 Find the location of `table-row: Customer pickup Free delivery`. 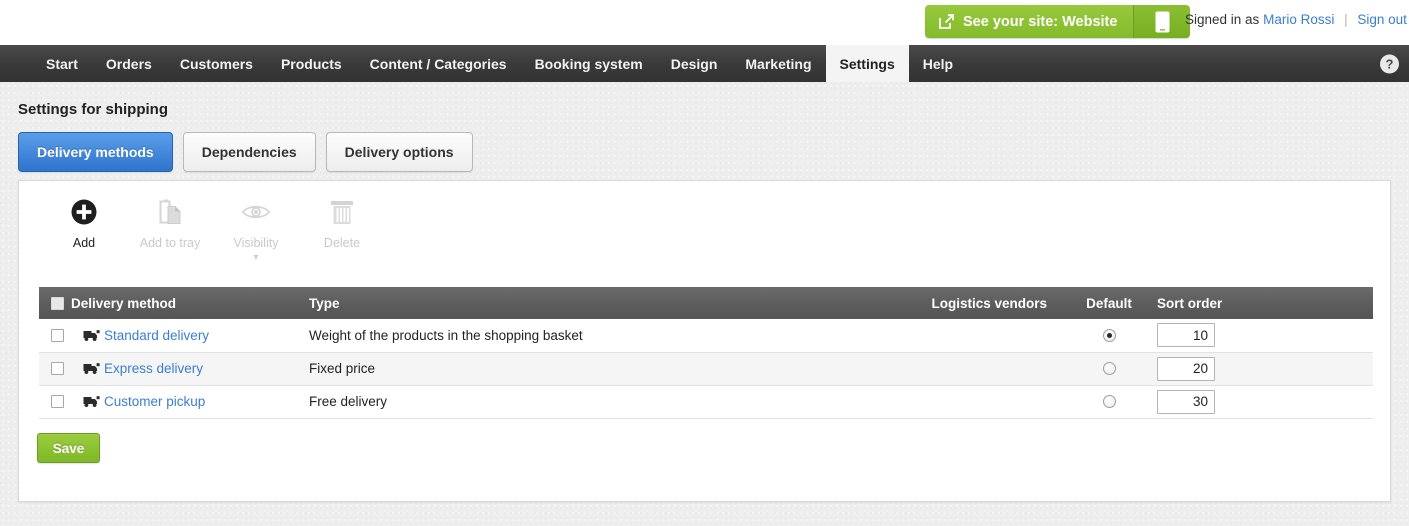

table-row: Customer pickup Free delivery is located at coordinates (706, 402).